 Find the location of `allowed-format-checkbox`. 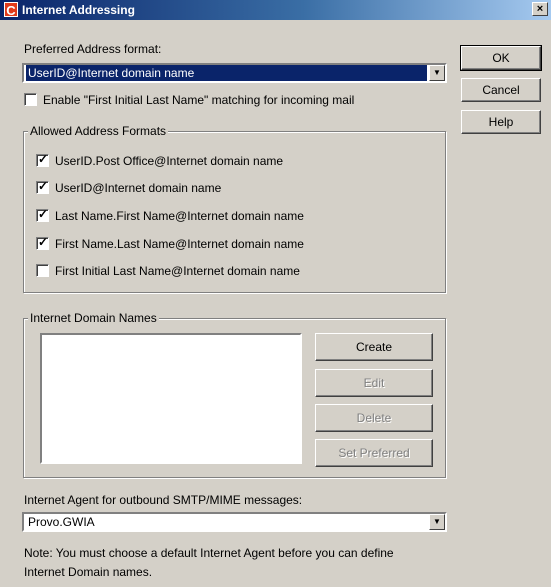

allowed-format-checkbox is located at coordinates (42, 271).